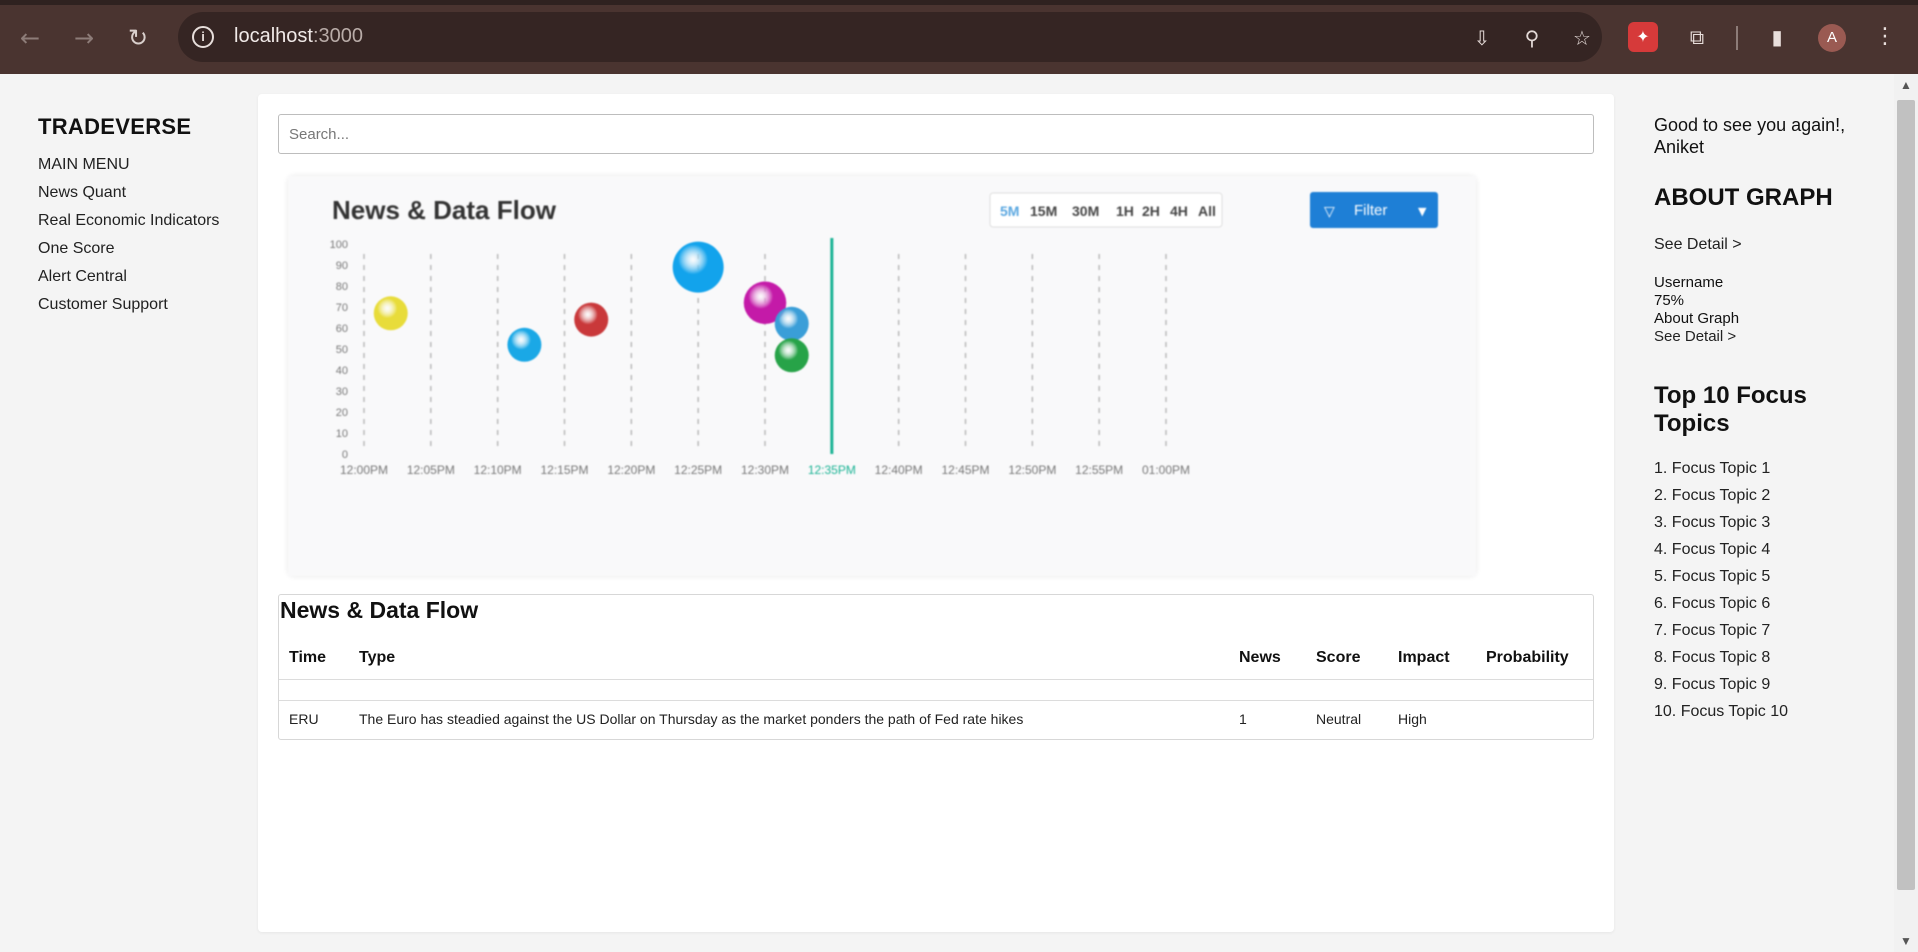 The image size is (1918, 952). Describe the element at coordinates (148, 277) in the screenshot. I see `sidebar-item-alert-central: Alert Central` at that location.